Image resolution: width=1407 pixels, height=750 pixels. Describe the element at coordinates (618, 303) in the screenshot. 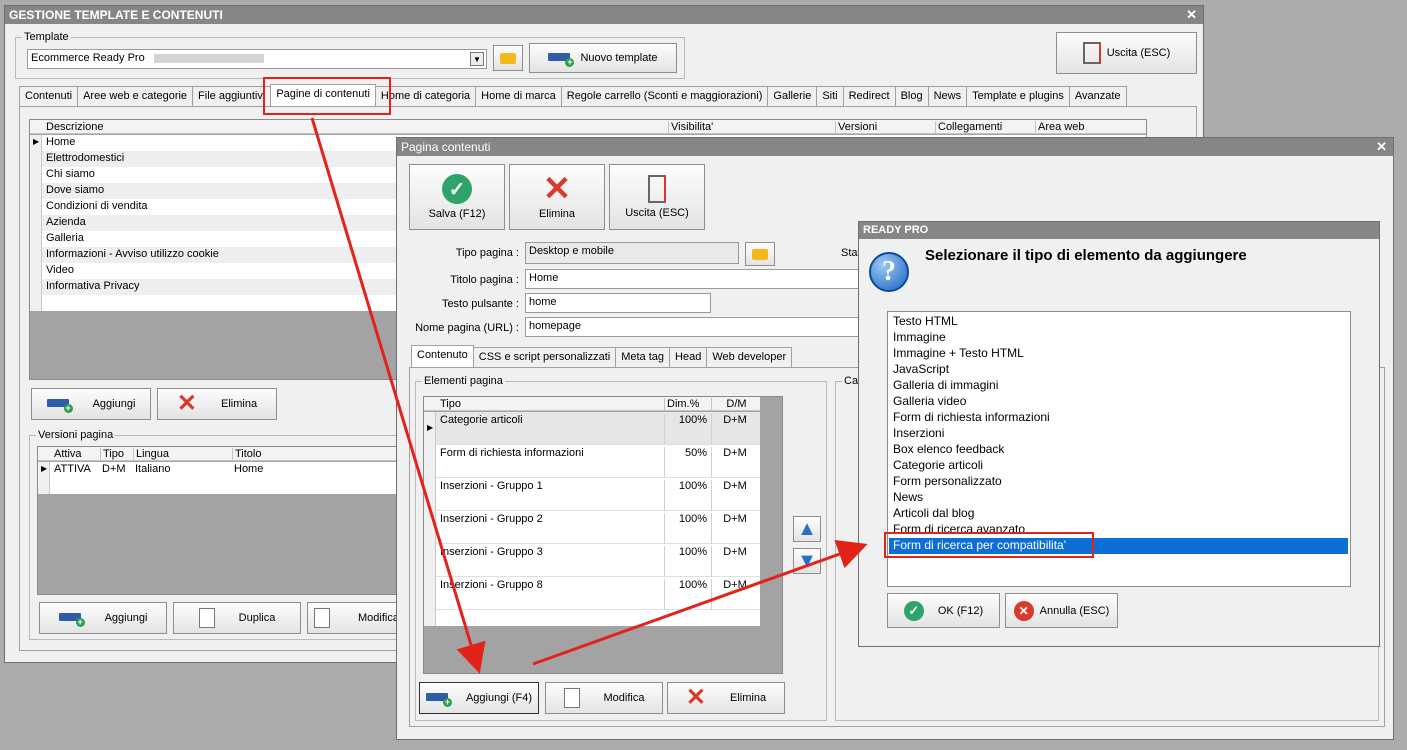

I see `testo-pulsante-field: home` at that location.